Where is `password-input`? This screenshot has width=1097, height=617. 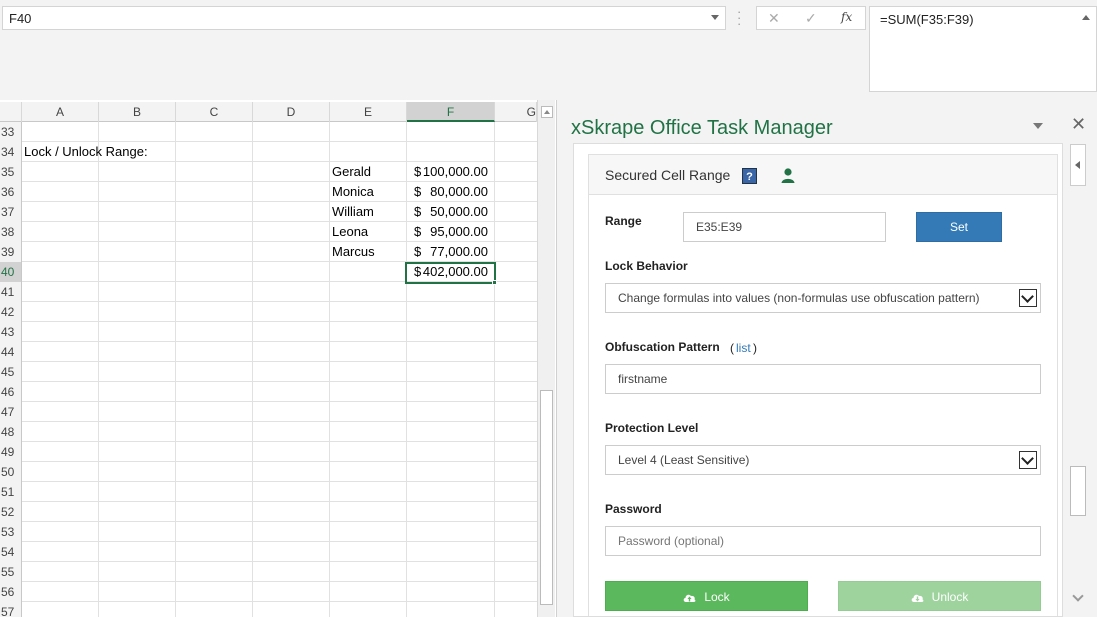 password-input is located at coordinates (823, 541).